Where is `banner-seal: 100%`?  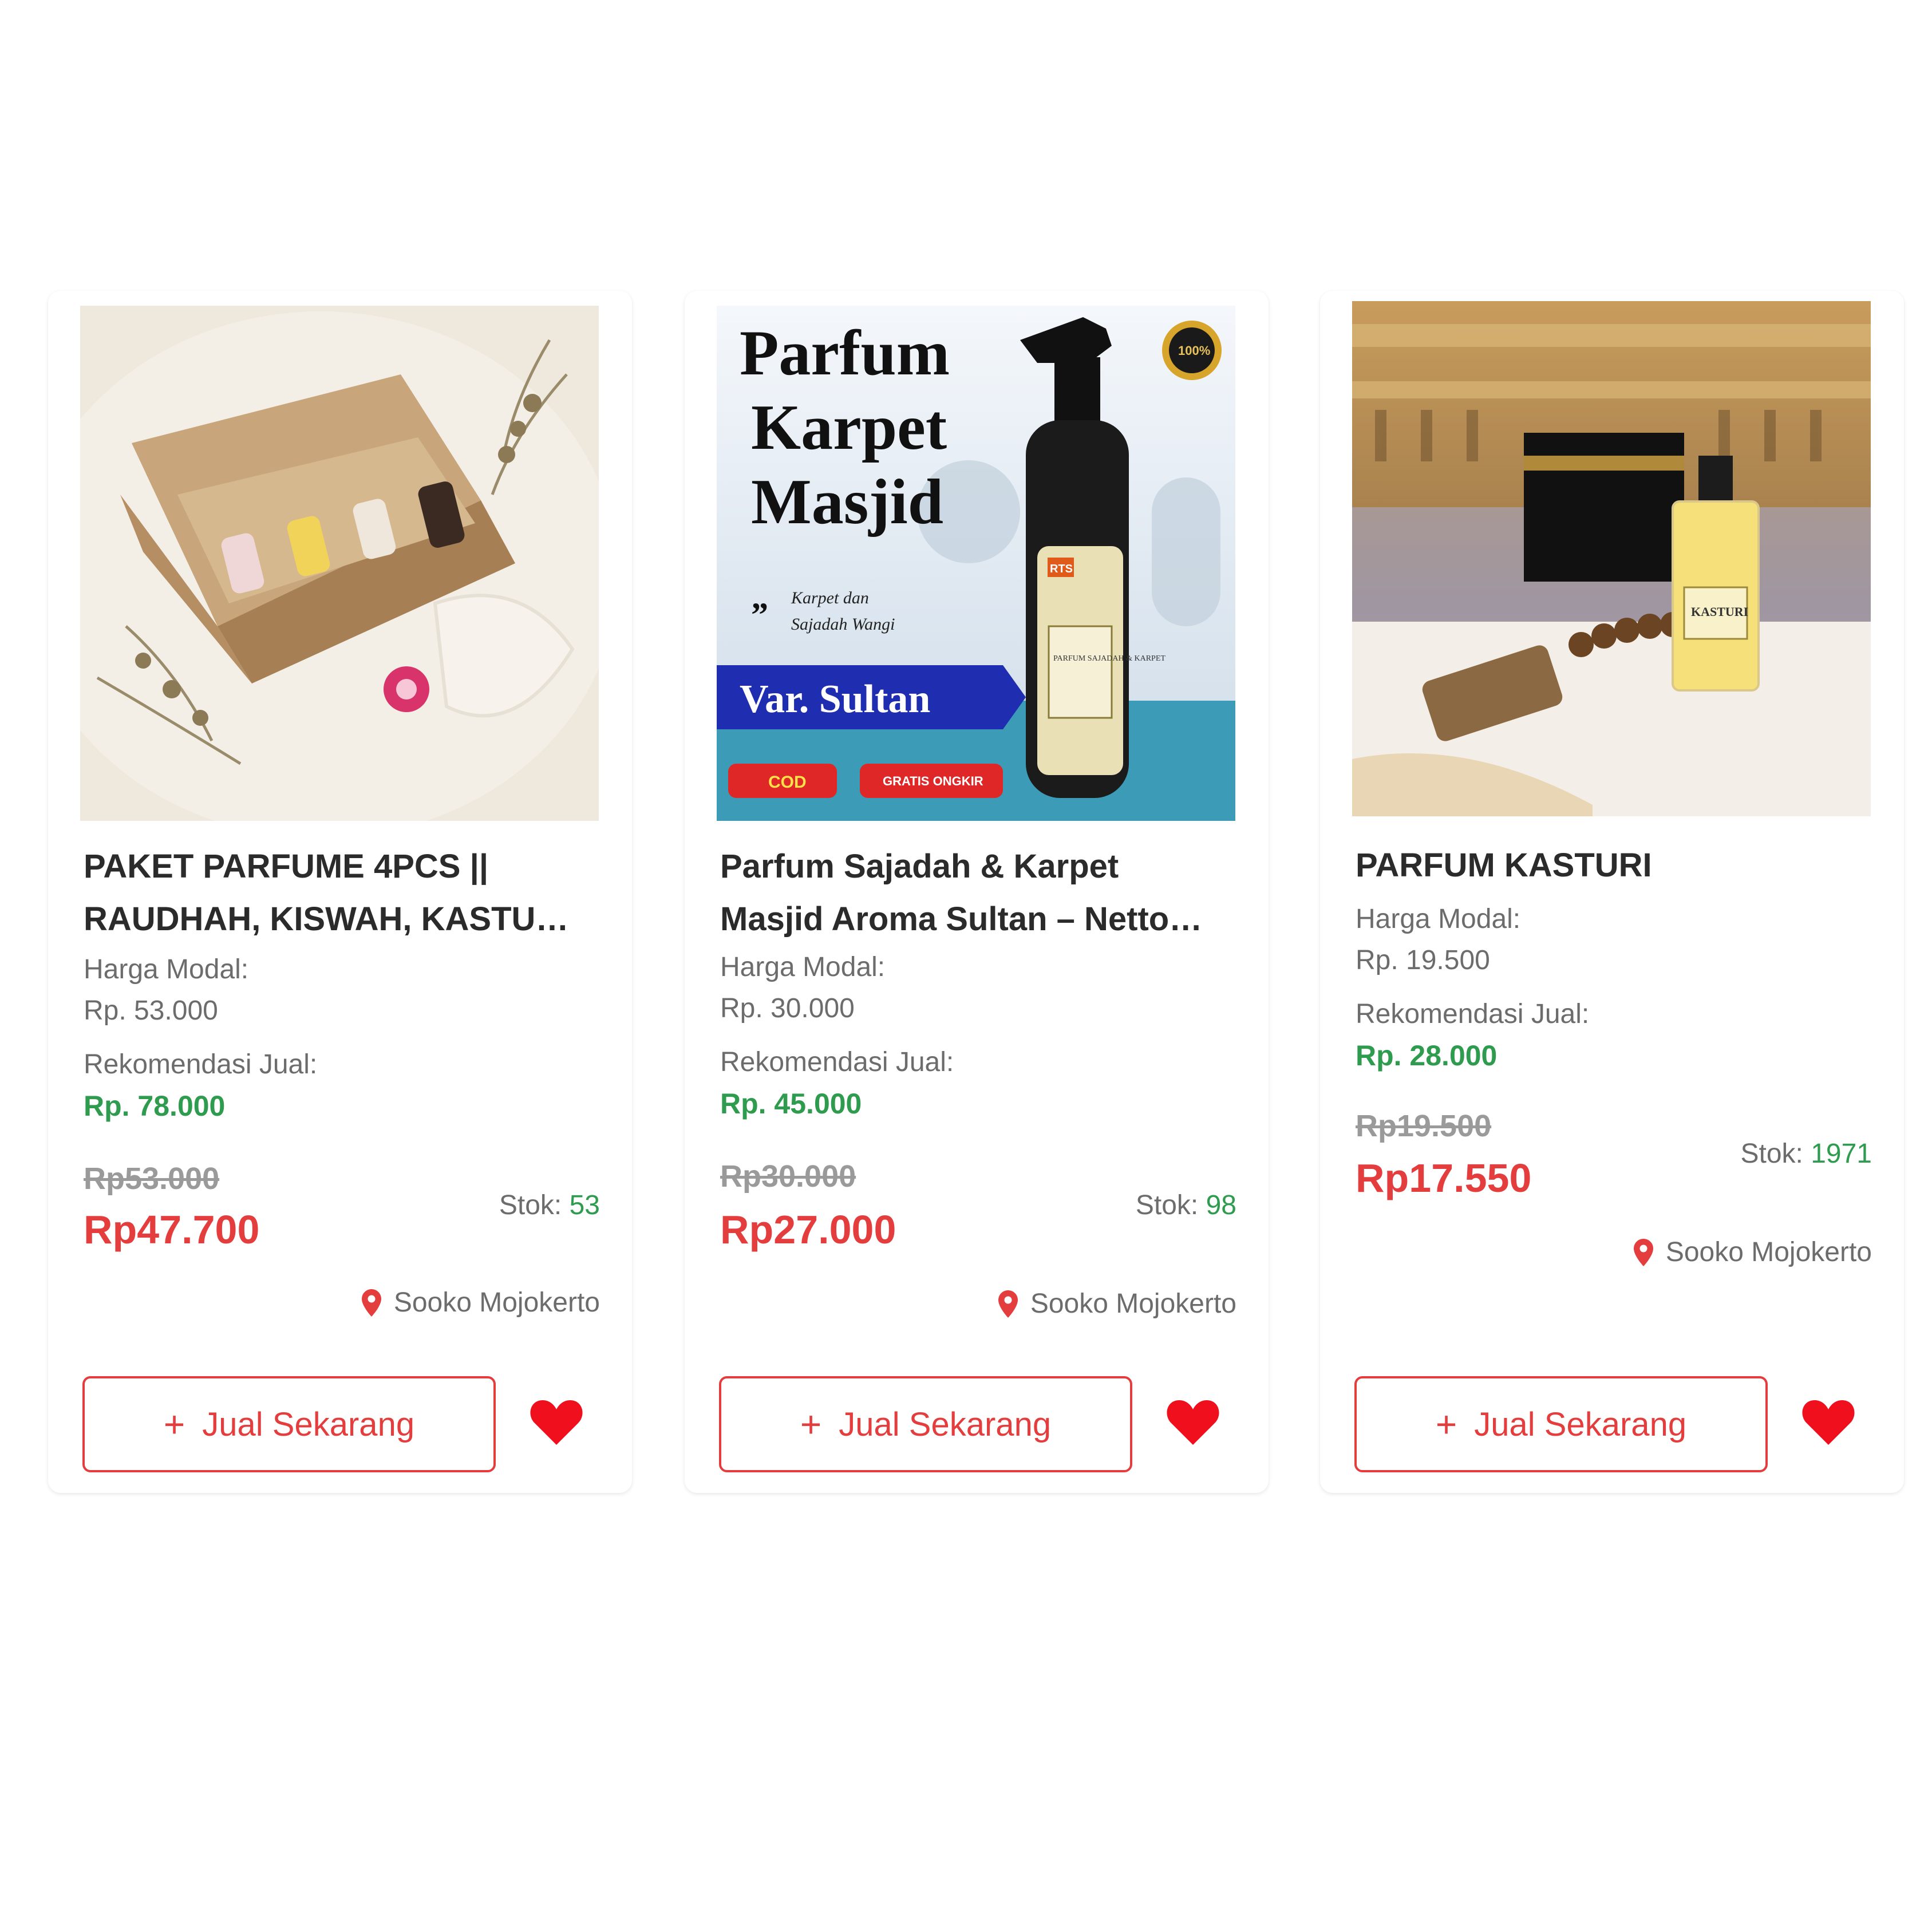
banner-seal: 100% is located at coordinates (1194, 350).